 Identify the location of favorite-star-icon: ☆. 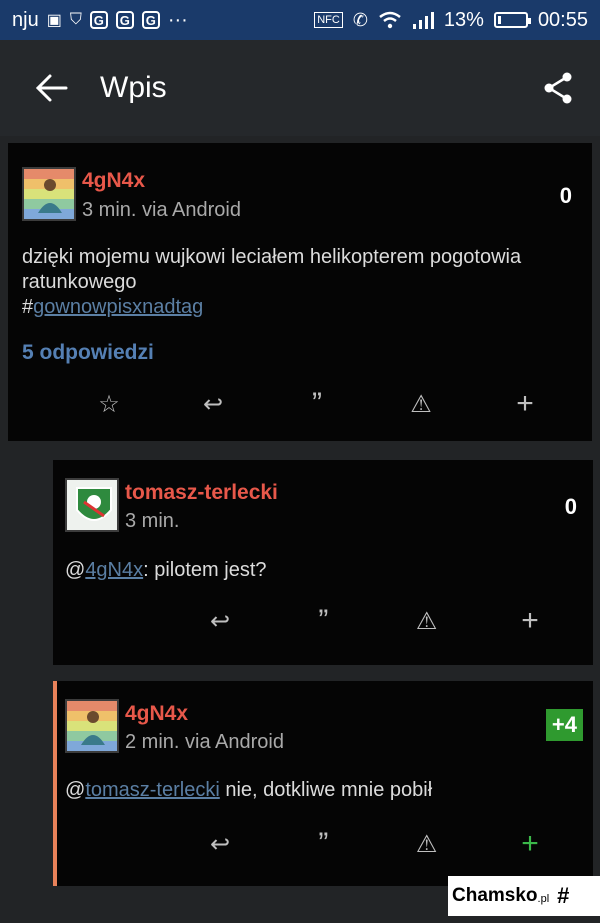
(109, 404).